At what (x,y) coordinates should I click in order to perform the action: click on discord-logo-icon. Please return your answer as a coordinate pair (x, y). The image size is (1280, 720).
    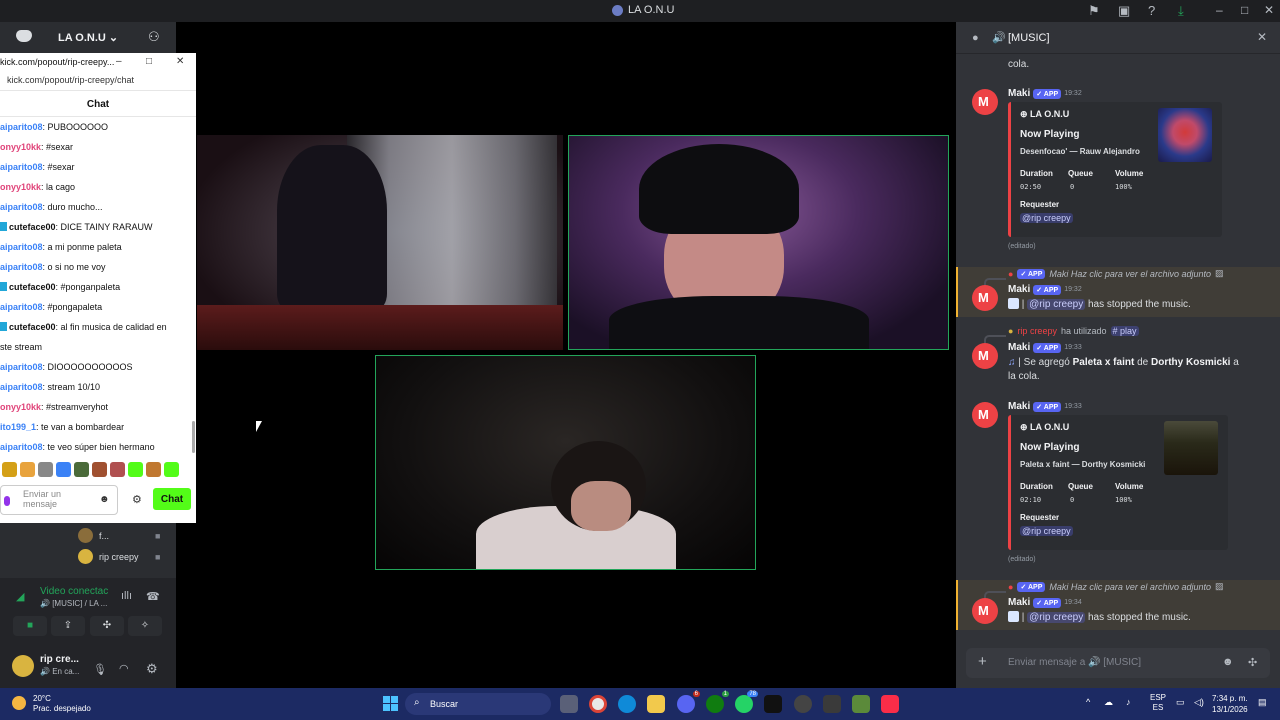
    Looking at the image, I should click on (24, 36).